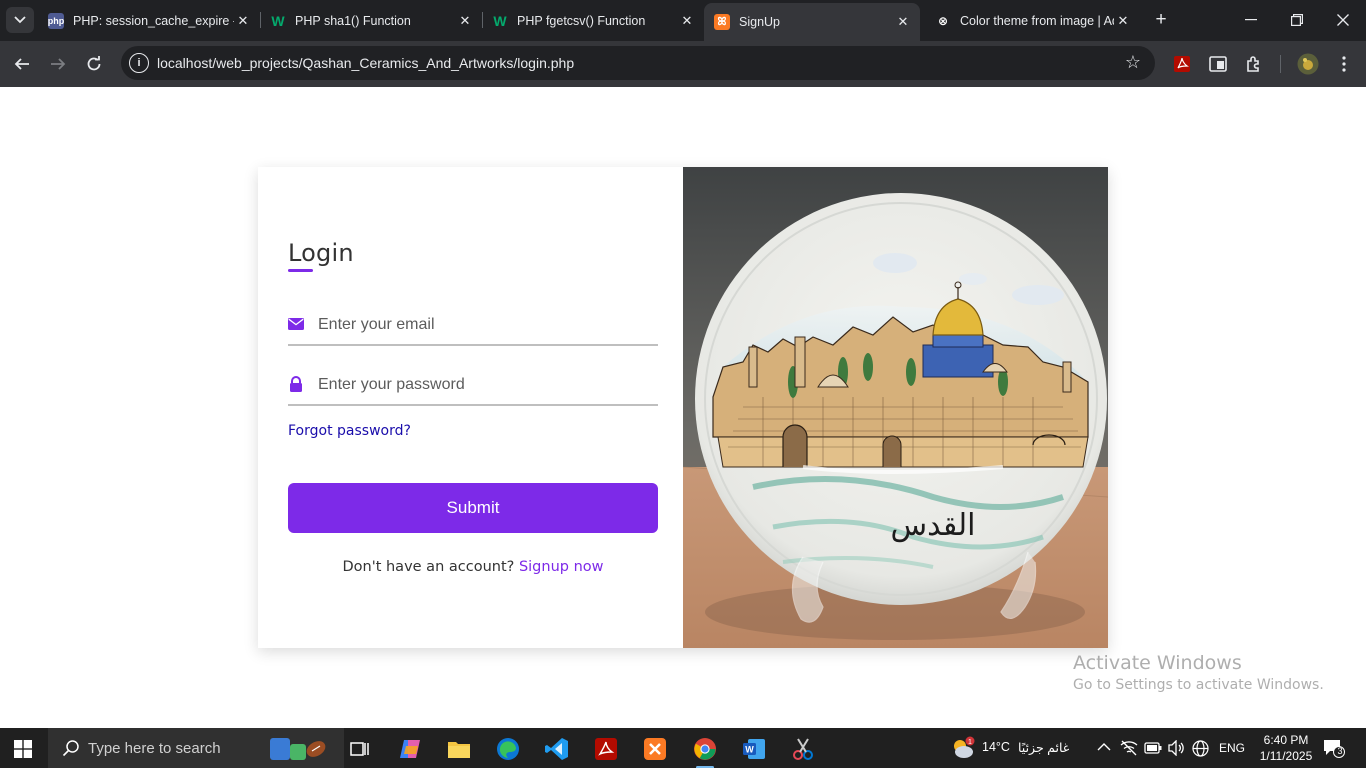 This screenshot has height=768, width=1366. I want to click on volume-icon, so click(1176, 748).